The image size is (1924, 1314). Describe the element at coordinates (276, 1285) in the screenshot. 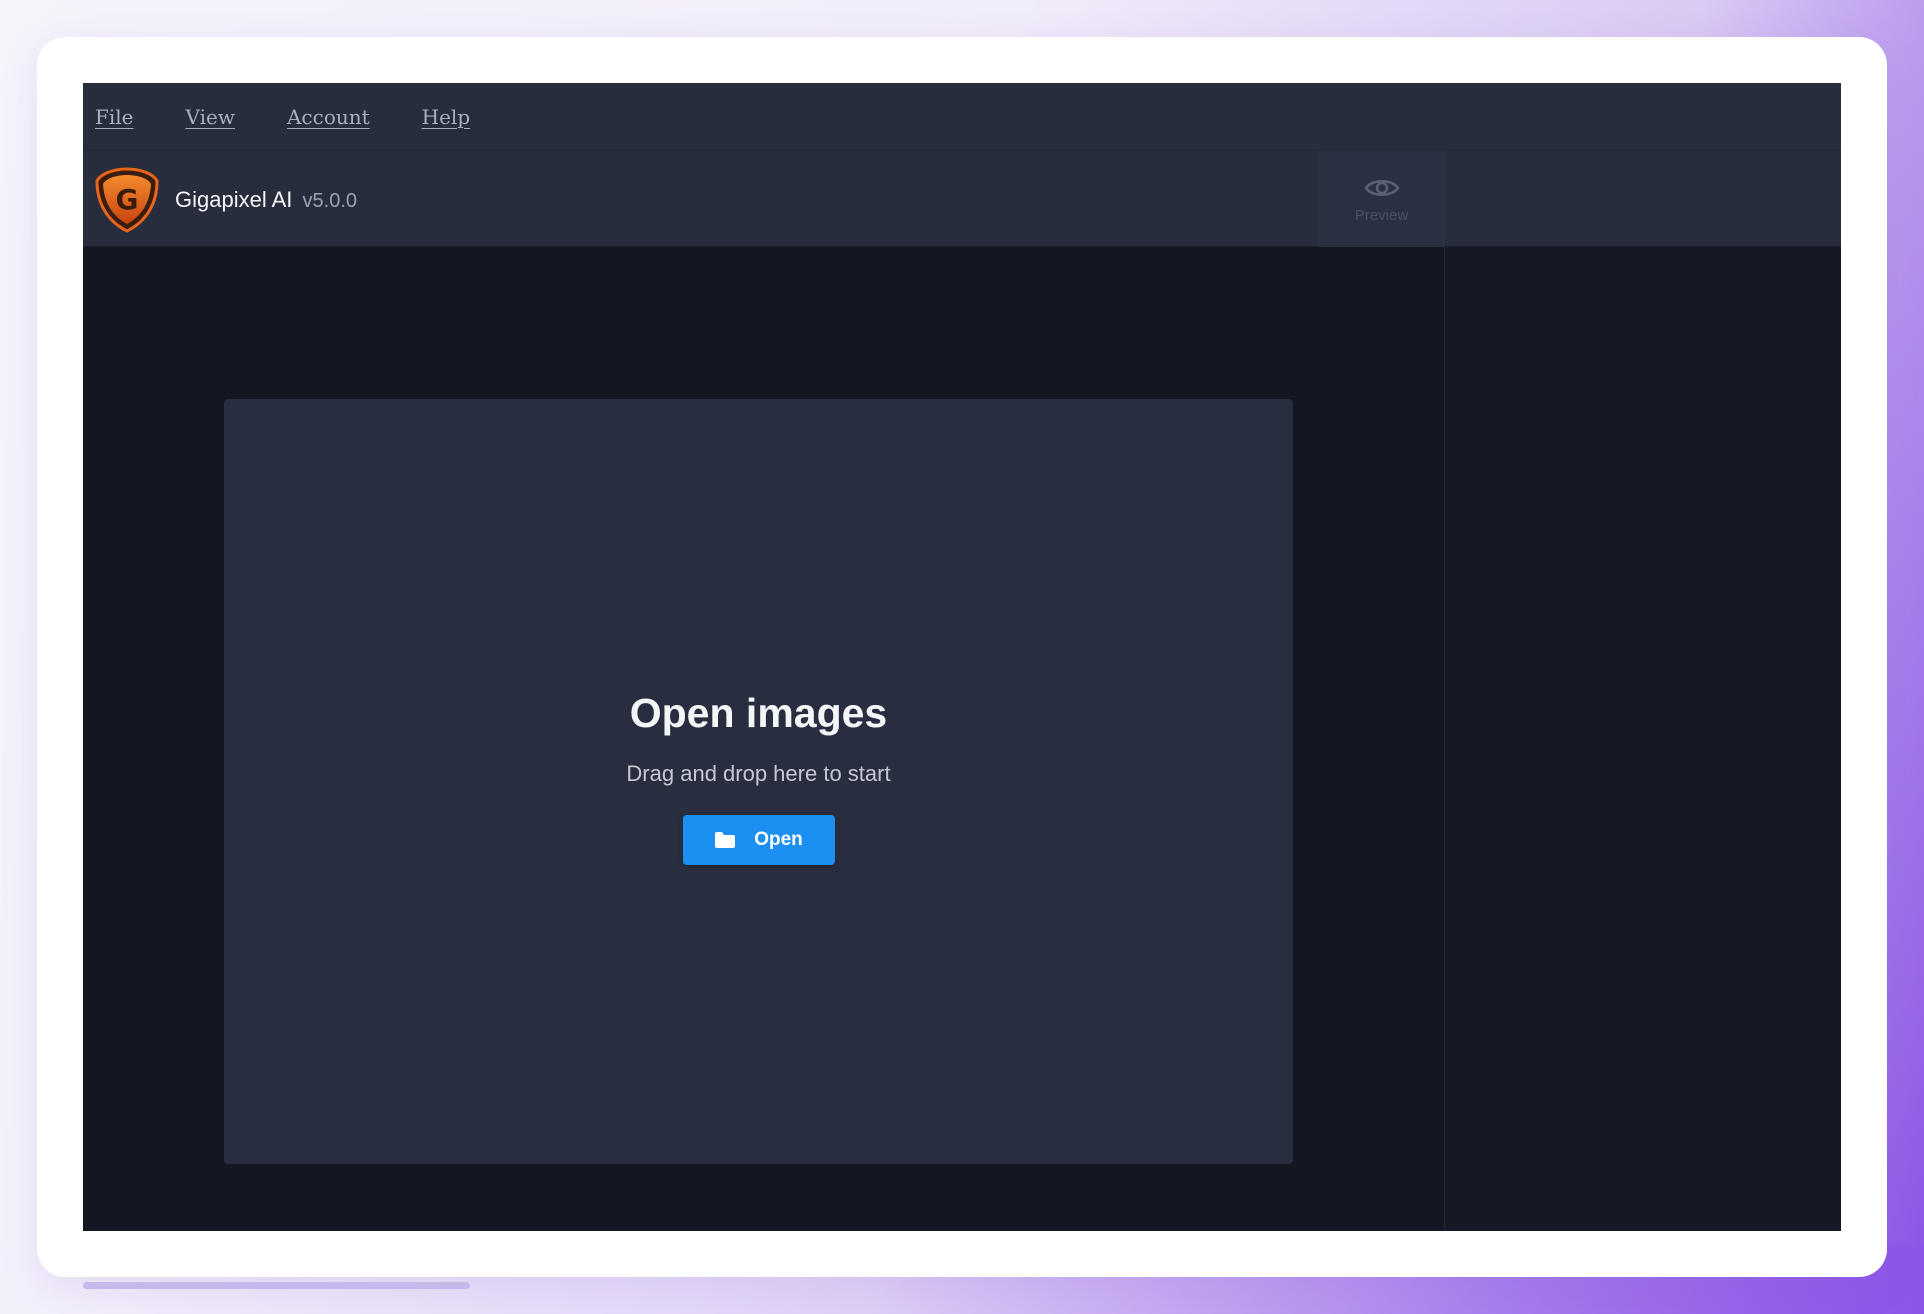

I see `scroll-indicator` at that location.